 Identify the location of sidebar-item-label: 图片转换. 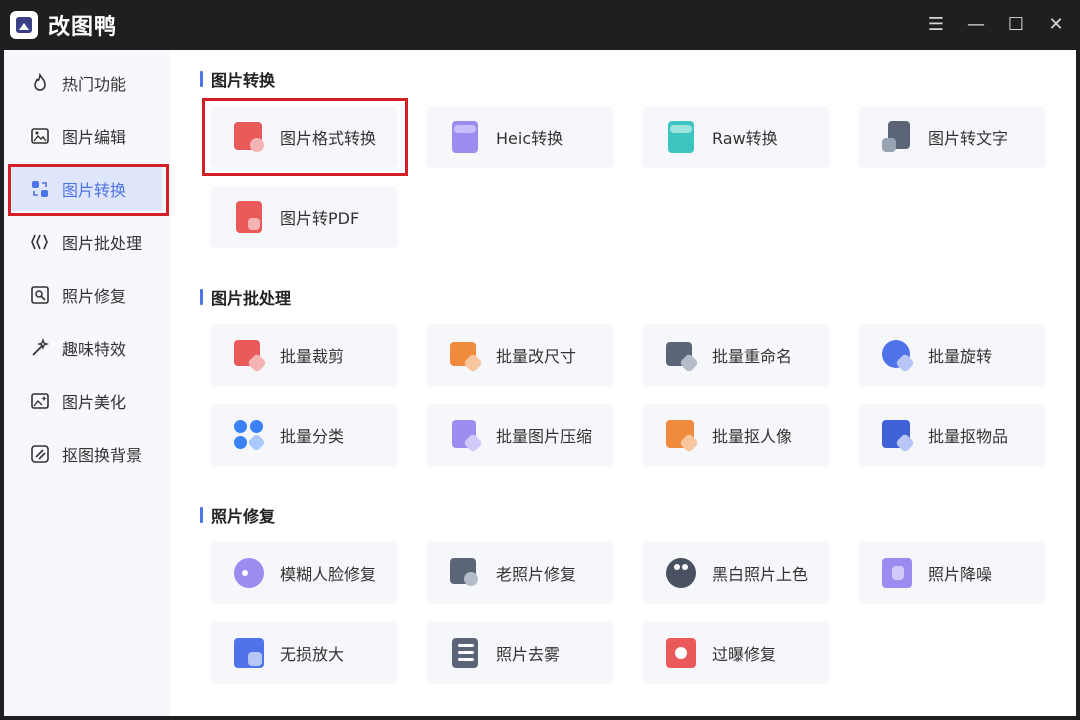
(94, 190).